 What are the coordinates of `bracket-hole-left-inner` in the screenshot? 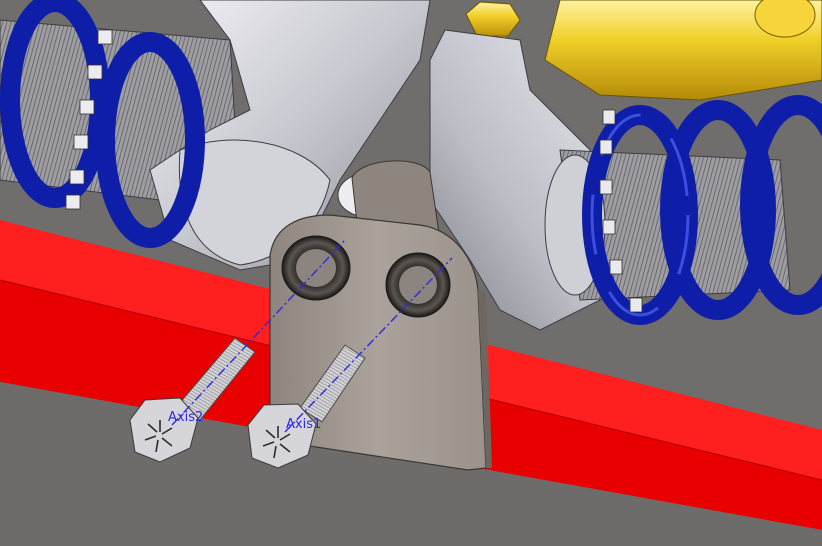 It's located at (316, 268).